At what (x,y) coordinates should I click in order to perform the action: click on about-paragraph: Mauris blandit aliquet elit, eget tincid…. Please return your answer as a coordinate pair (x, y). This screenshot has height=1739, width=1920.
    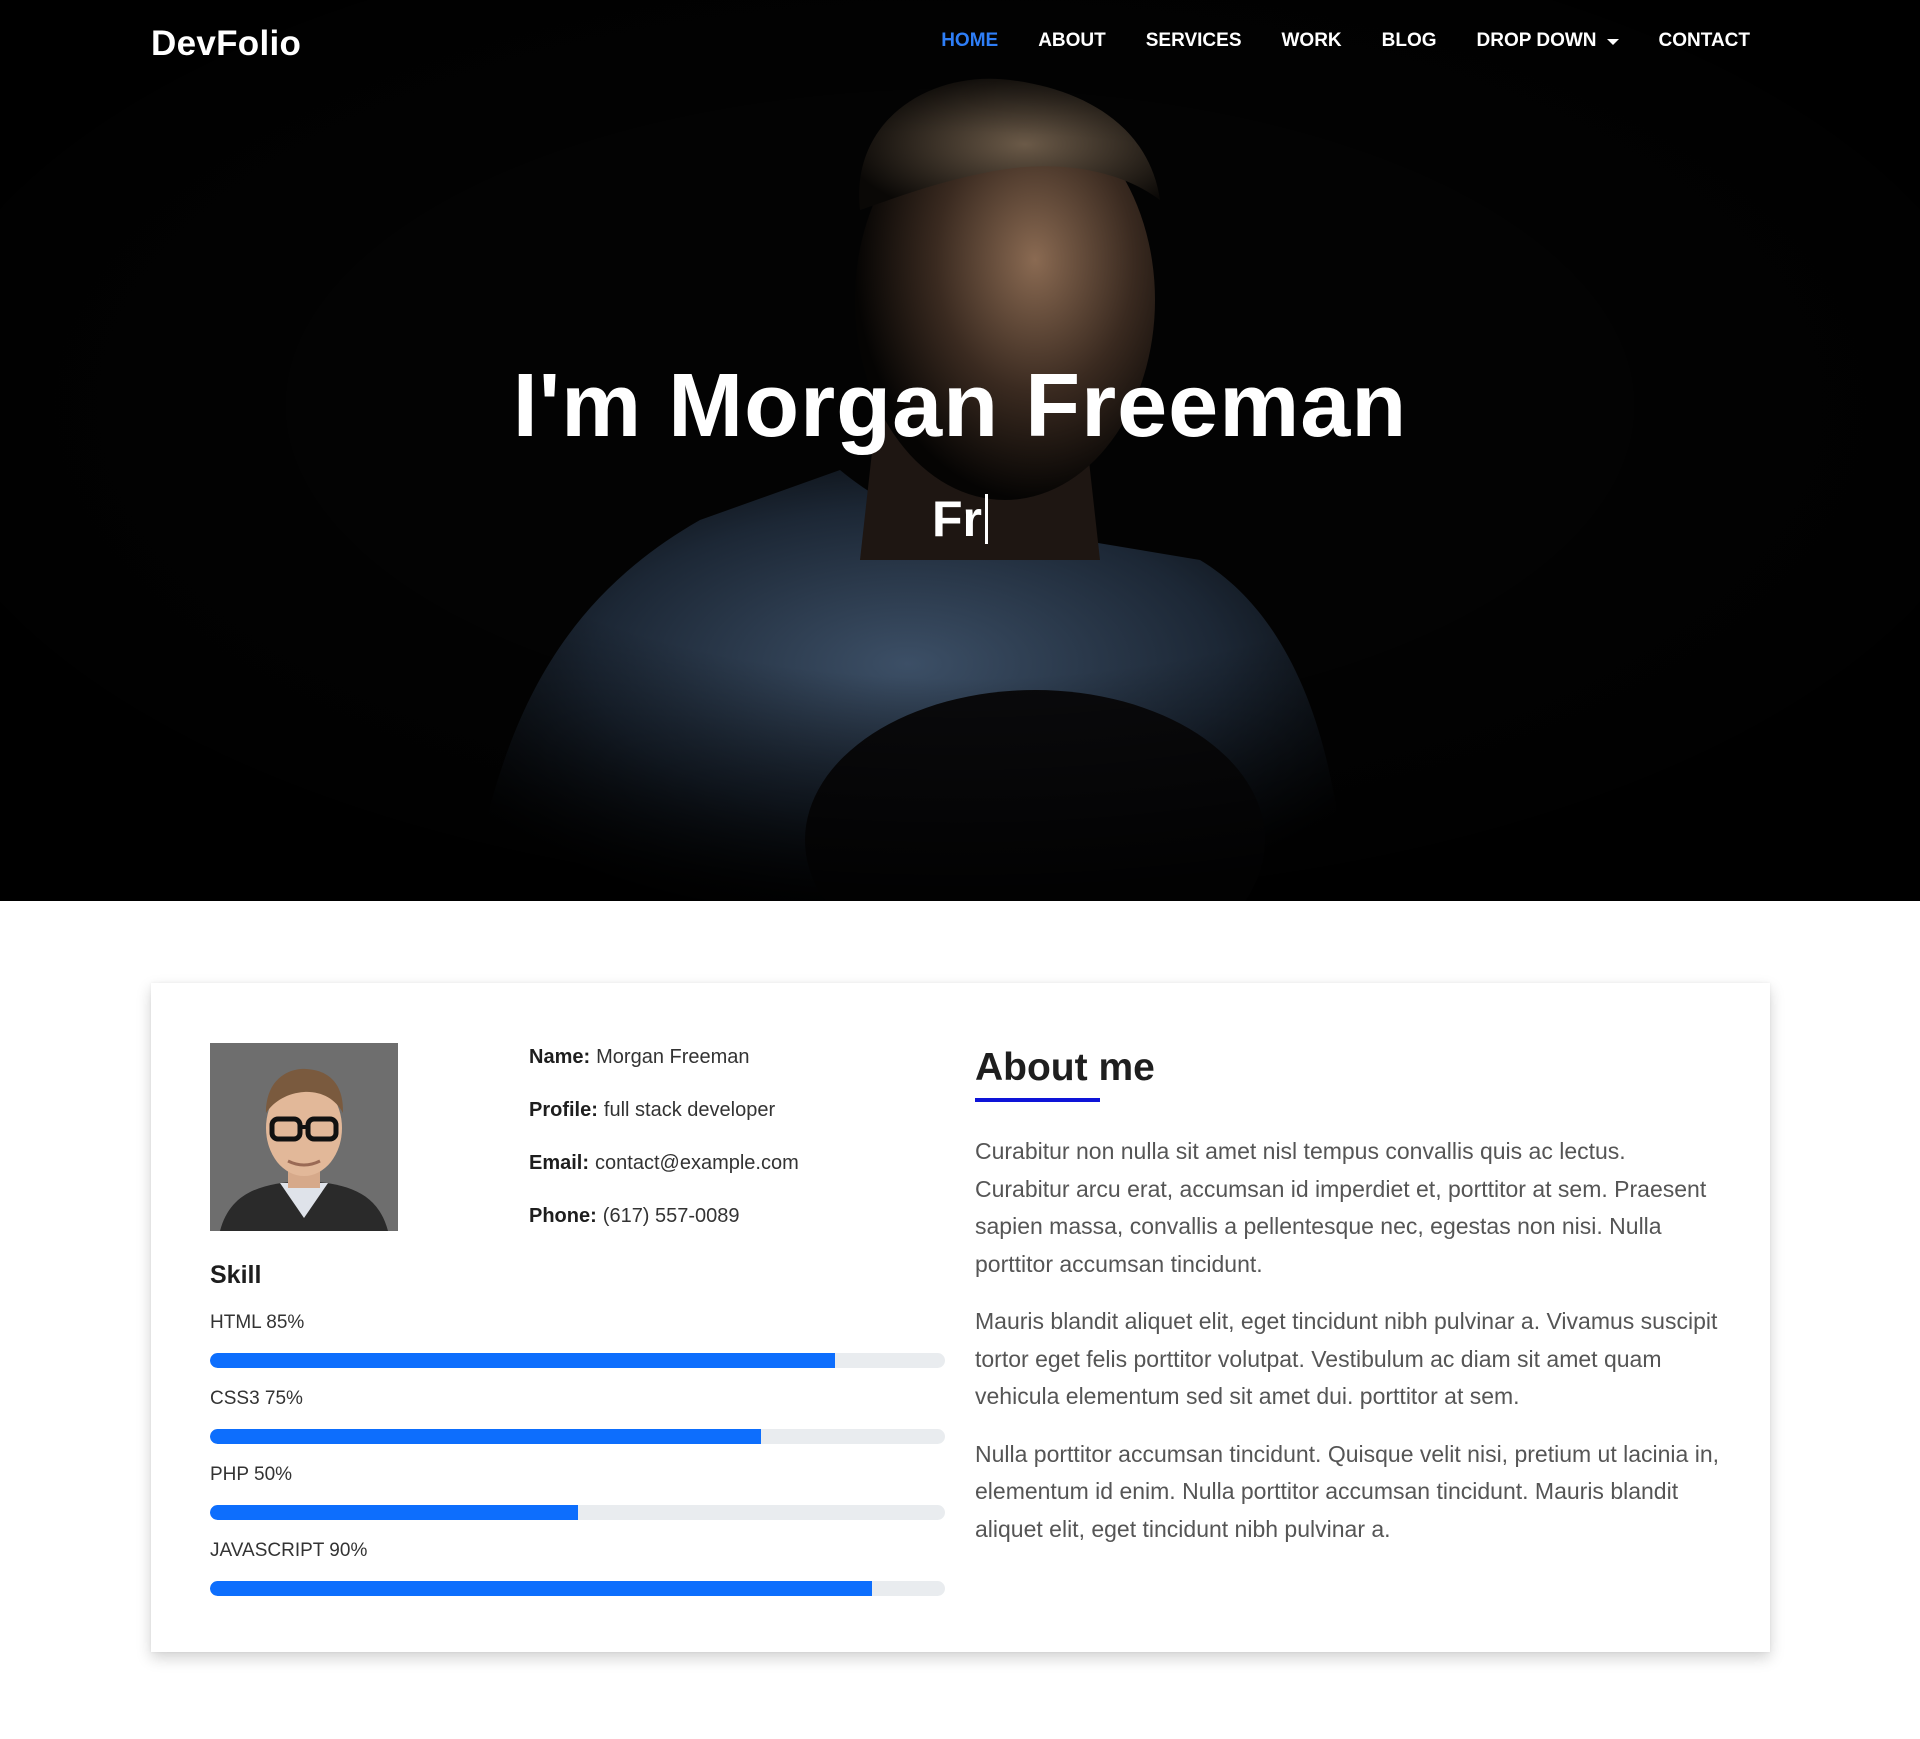
    Looking at the image, I should click on (1346, 1358).